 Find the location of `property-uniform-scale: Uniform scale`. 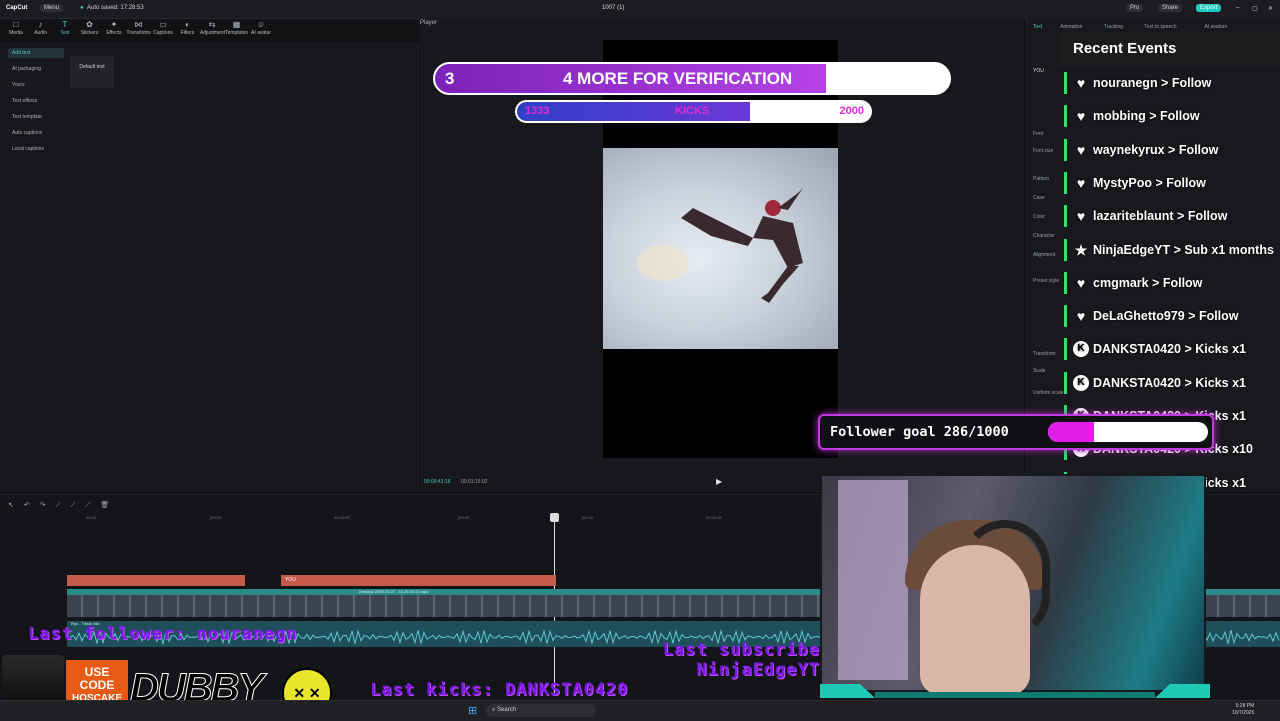

property-uniform-scale: Uniform scale is located at coordinates (1048, 393).